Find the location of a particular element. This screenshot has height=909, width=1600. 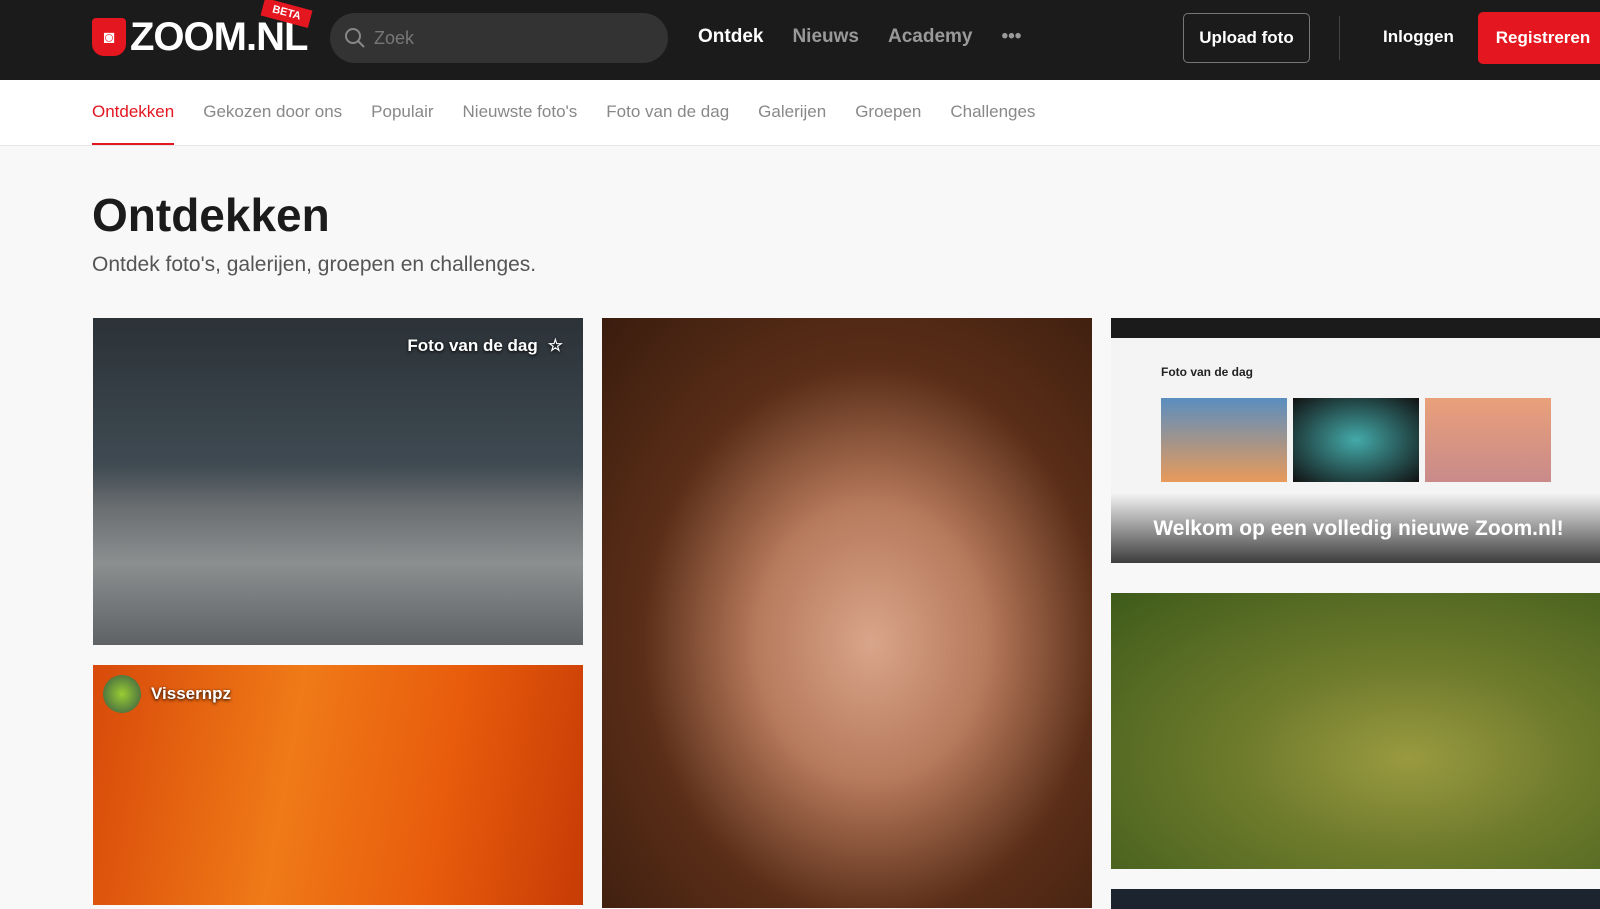

tab-galerijen: Galerijen is located at coordinates (792, 123).